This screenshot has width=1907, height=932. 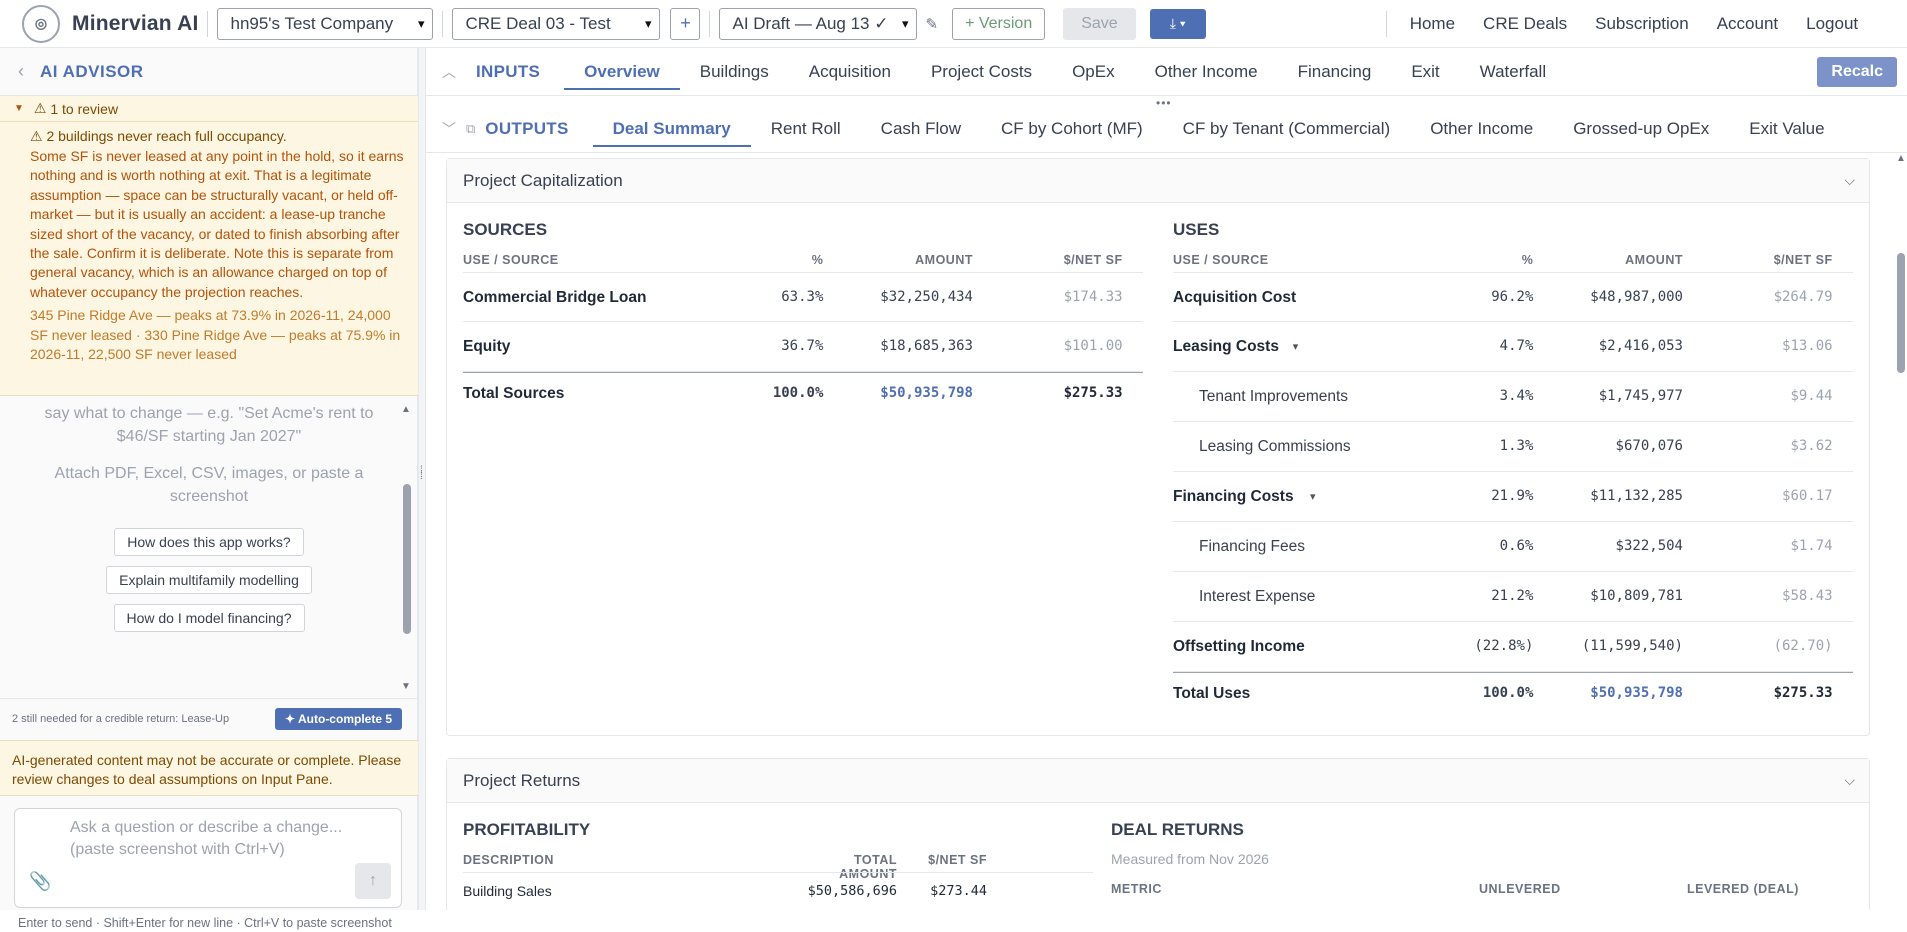 I want to click on use-row-name: Offsetting Income, so click(x=1239, y=646).